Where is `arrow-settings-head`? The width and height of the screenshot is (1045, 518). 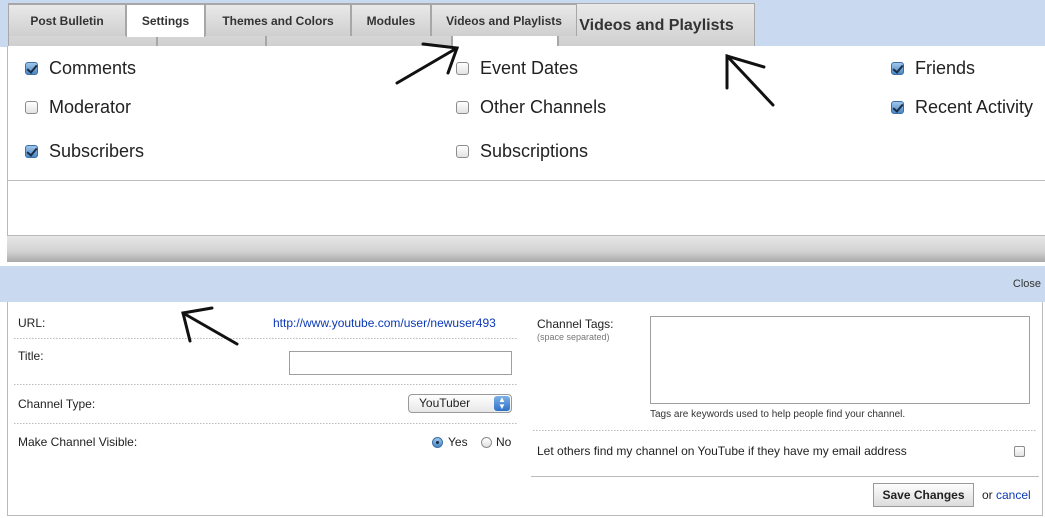
arrow-settings-head is located at coordinates (197, 324).